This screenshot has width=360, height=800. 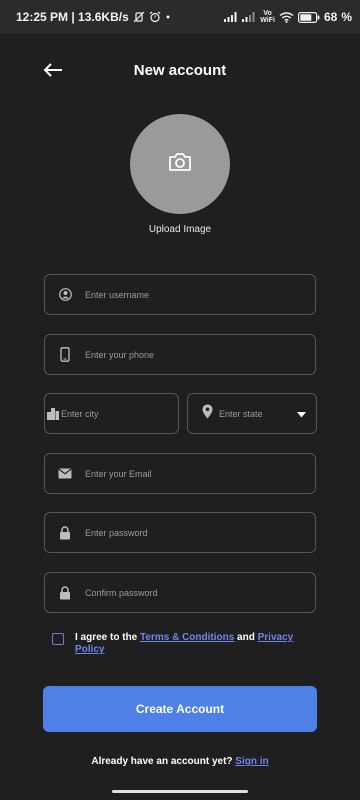 What do you see at coordinates (139, 17) in the screenshot?
I see `vibrate-off-icon` at bounding box center [139, 17].